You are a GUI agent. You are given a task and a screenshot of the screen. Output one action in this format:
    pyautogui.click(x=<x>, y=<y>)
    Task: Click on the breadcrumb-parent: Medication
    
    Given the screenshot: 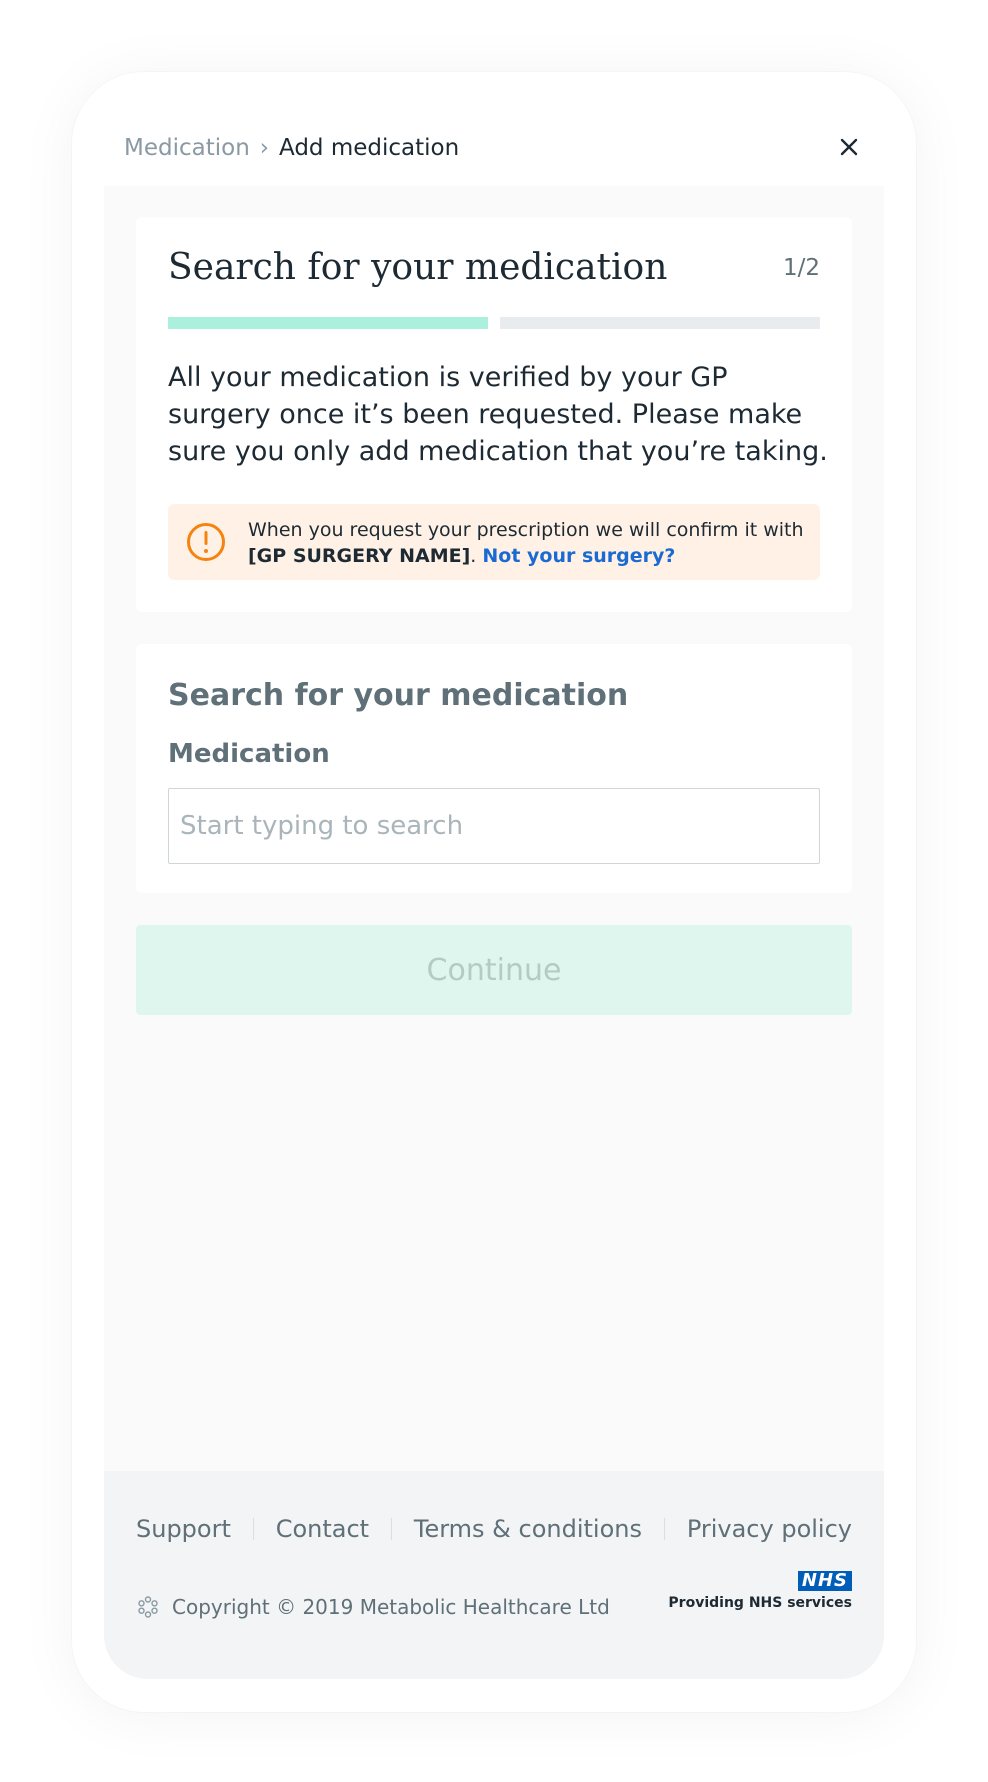 What is the action you would take?
    pyautogui.click(x=187, y=148)
    